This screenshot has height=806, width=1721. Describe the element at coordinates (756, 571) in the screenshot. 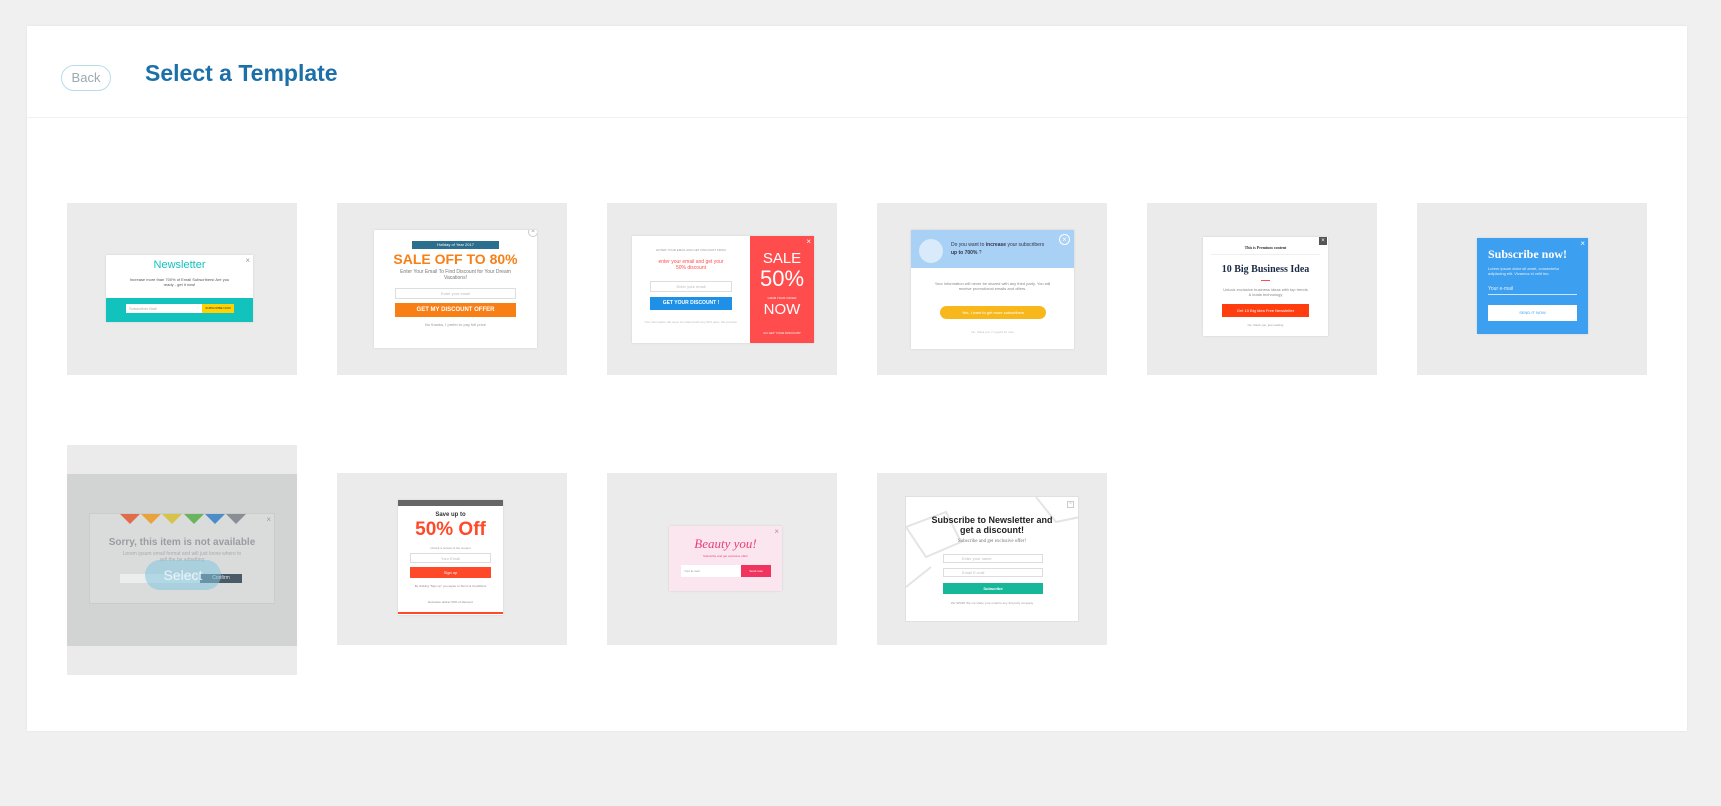

I see `preview-button: Send now` at that location.